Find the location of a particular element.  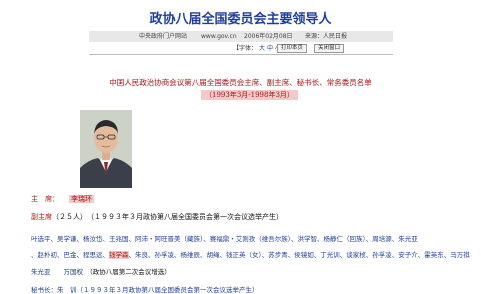

added-vice-note: （政协八届第二次会议增选） is located at coordinates (130, 272).